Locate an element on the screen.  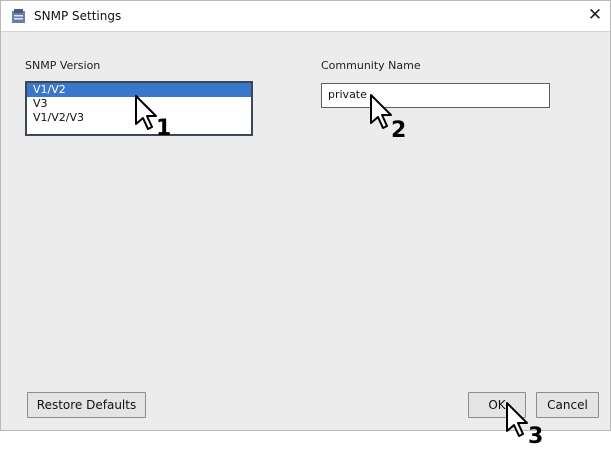
app-icon is located at coordinates (18, 16).